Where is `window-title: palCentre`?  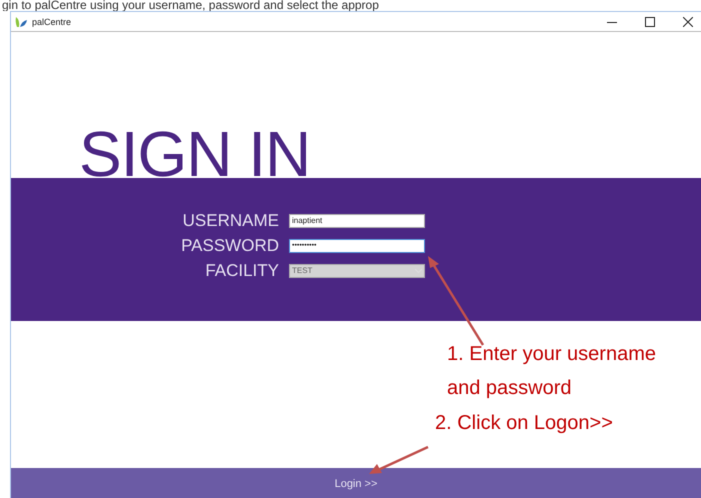
window-title: palCentre is located at coordinates (52, 21).